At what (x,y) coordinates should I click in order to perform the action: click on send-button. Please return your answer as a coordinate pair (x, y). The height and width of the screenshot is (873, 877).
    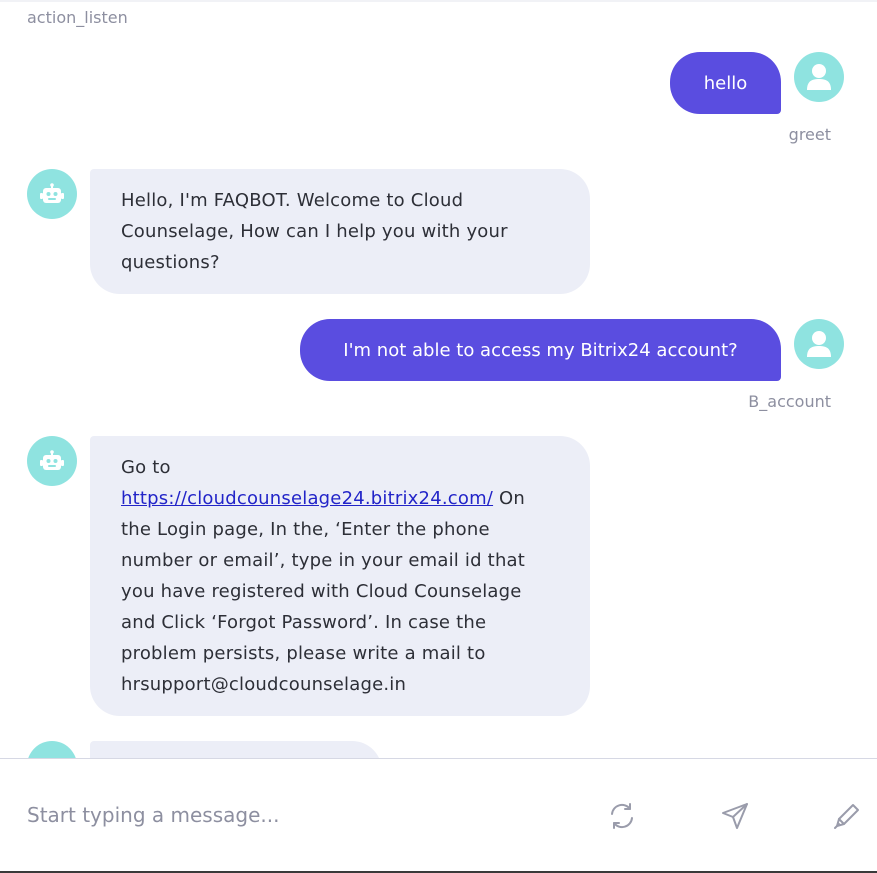
    Looking at the image, I should click on (735, 816).